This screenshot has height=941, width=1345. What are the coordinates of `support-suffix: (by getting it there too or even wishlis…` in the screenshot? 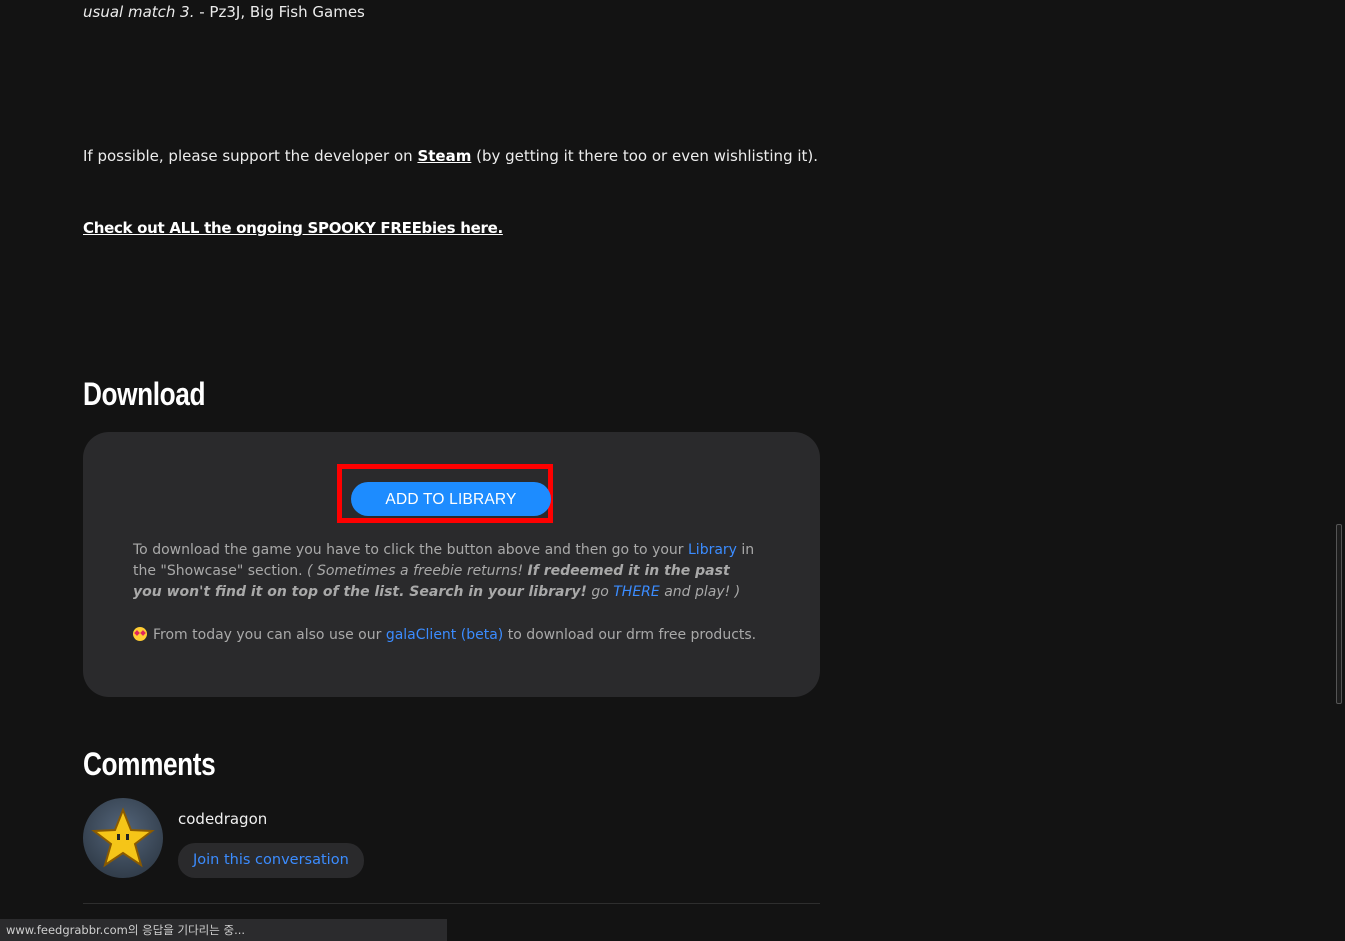 It's located at (645, 156).